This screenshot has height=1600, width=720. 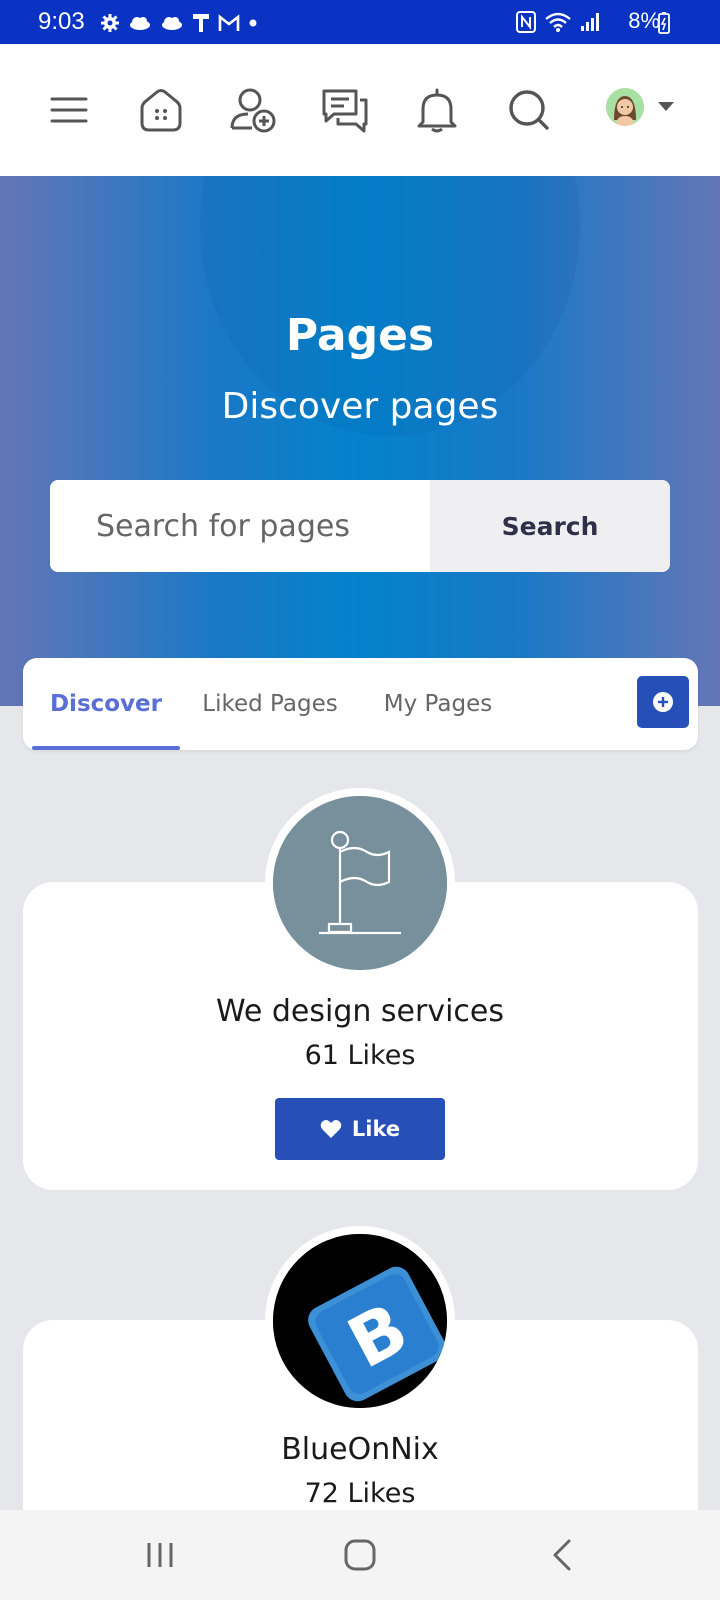 I want to click on bell-icon, so click(x=437, y=110).